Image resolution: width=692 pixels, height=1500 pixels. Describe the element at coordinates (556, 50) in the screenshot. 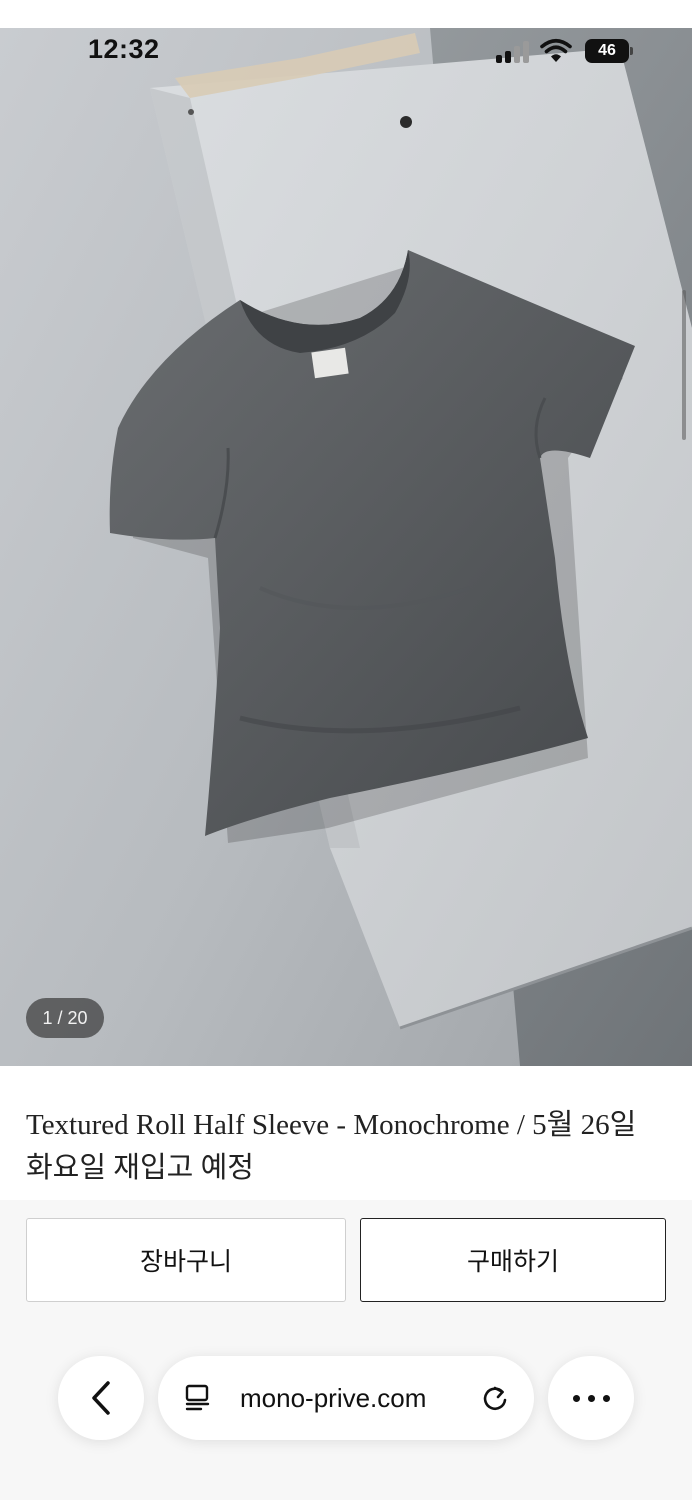

I see `wifi-icon` at that location.